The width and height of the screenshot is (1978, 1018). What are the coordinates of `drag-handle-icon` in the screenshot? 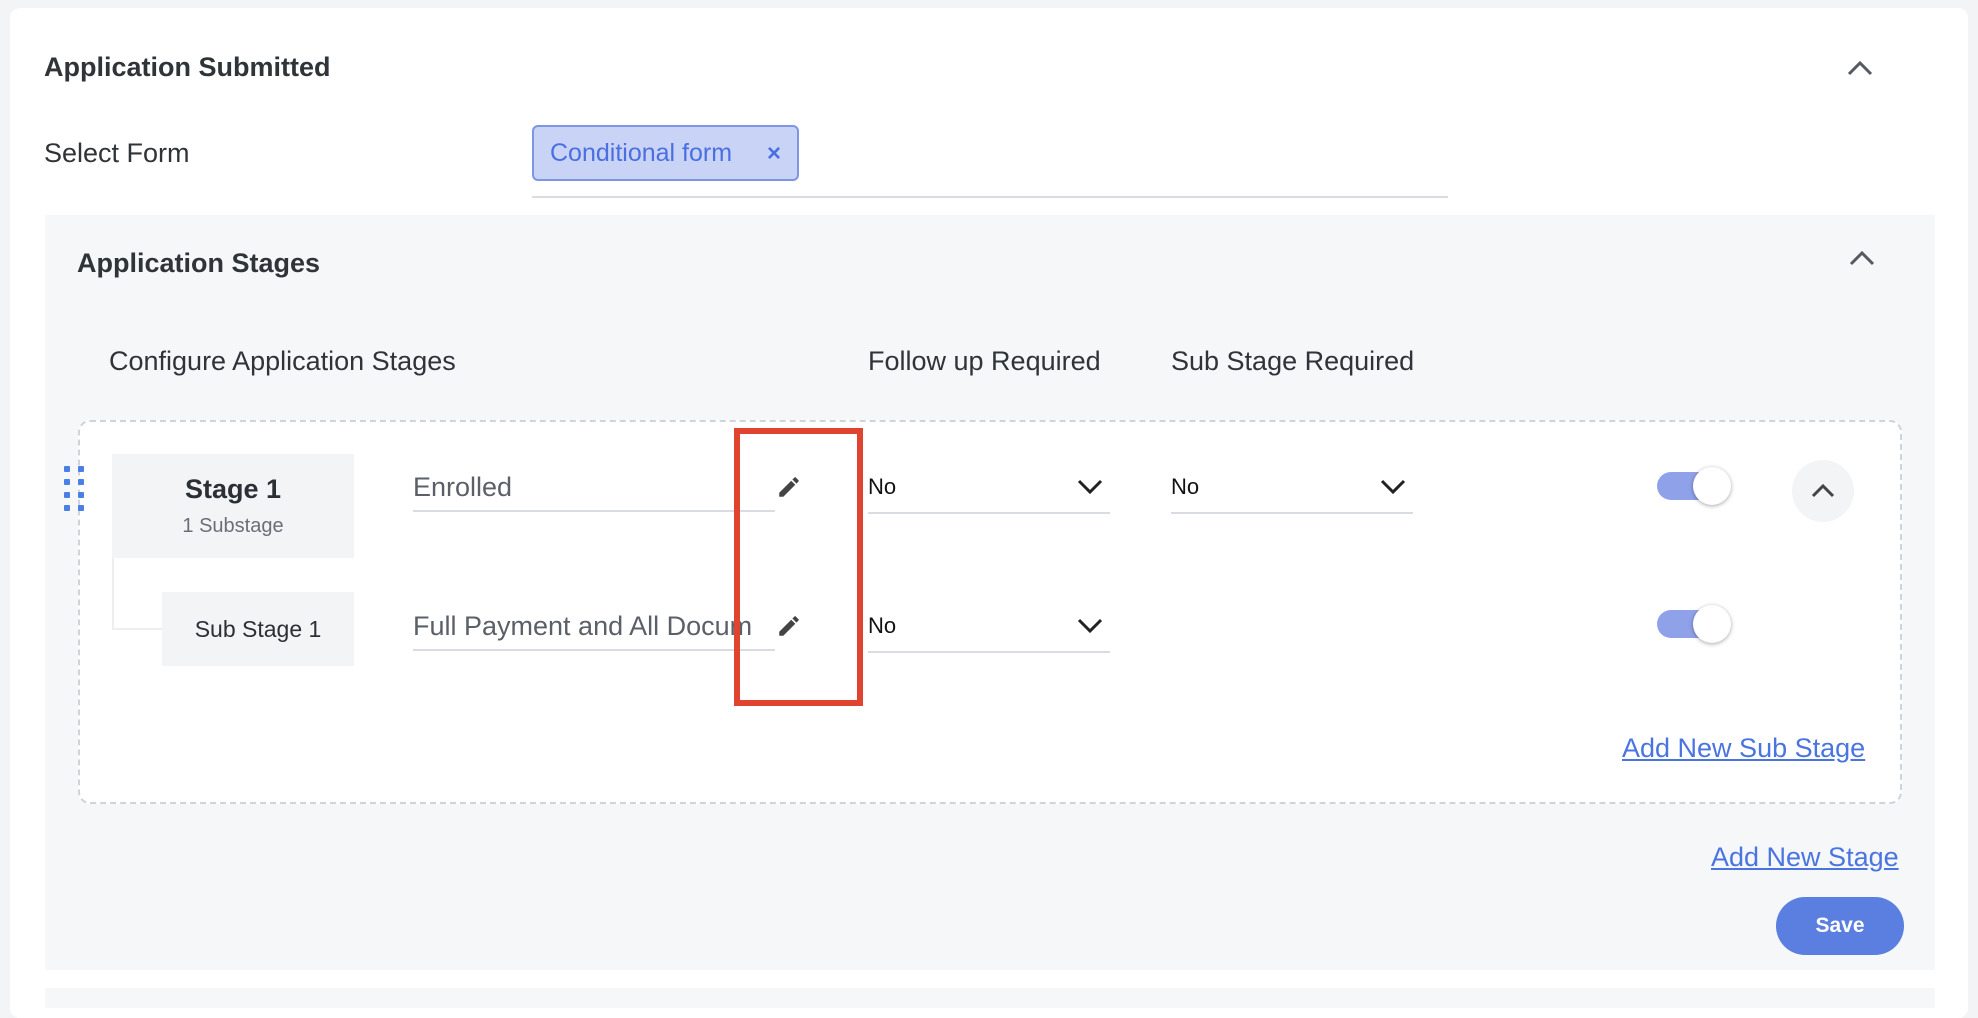 It's located at (75, 490).